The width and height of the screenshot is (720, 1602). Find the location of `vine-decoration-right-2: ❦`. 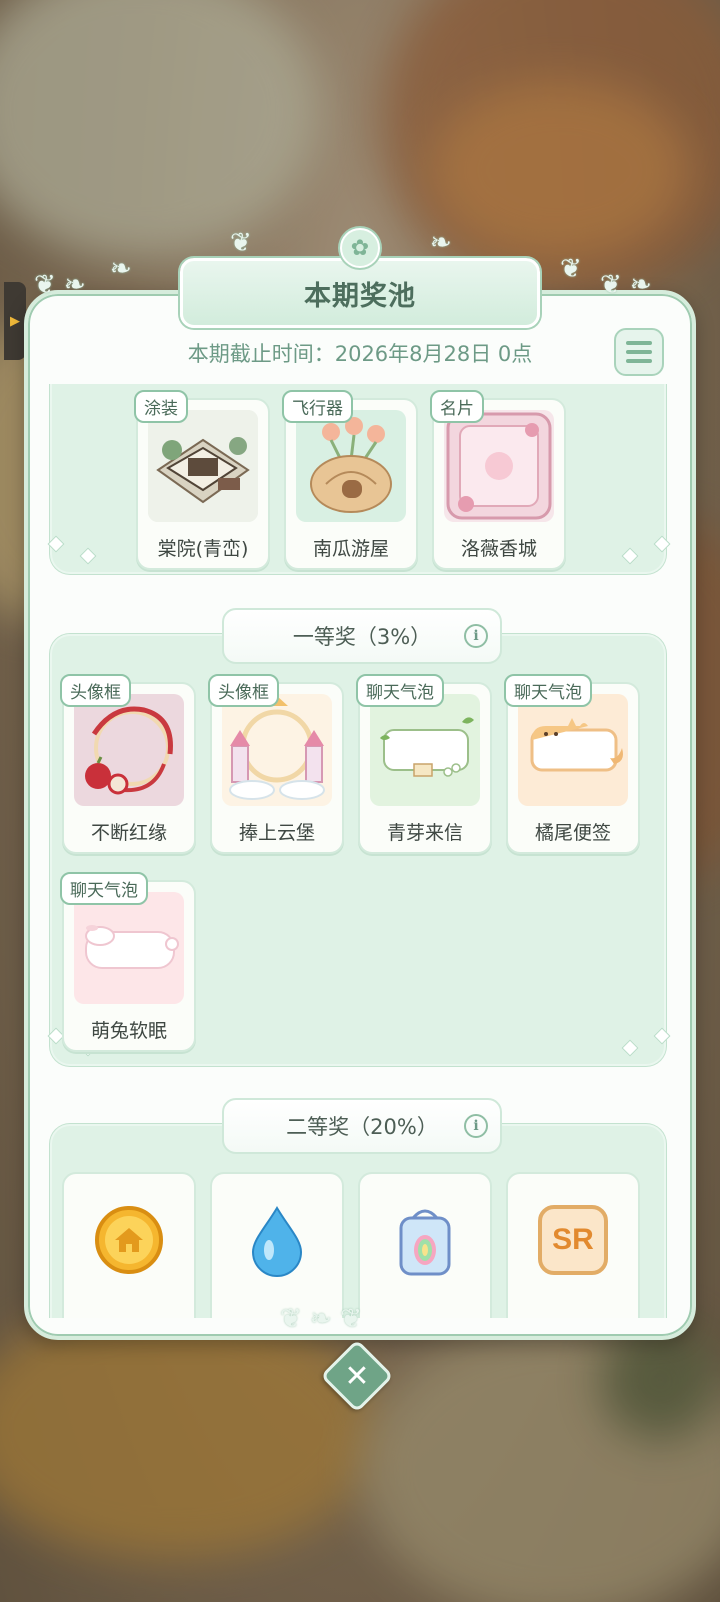

vine-decoration-right-2: ❦ is located at coordinates (571, 269).